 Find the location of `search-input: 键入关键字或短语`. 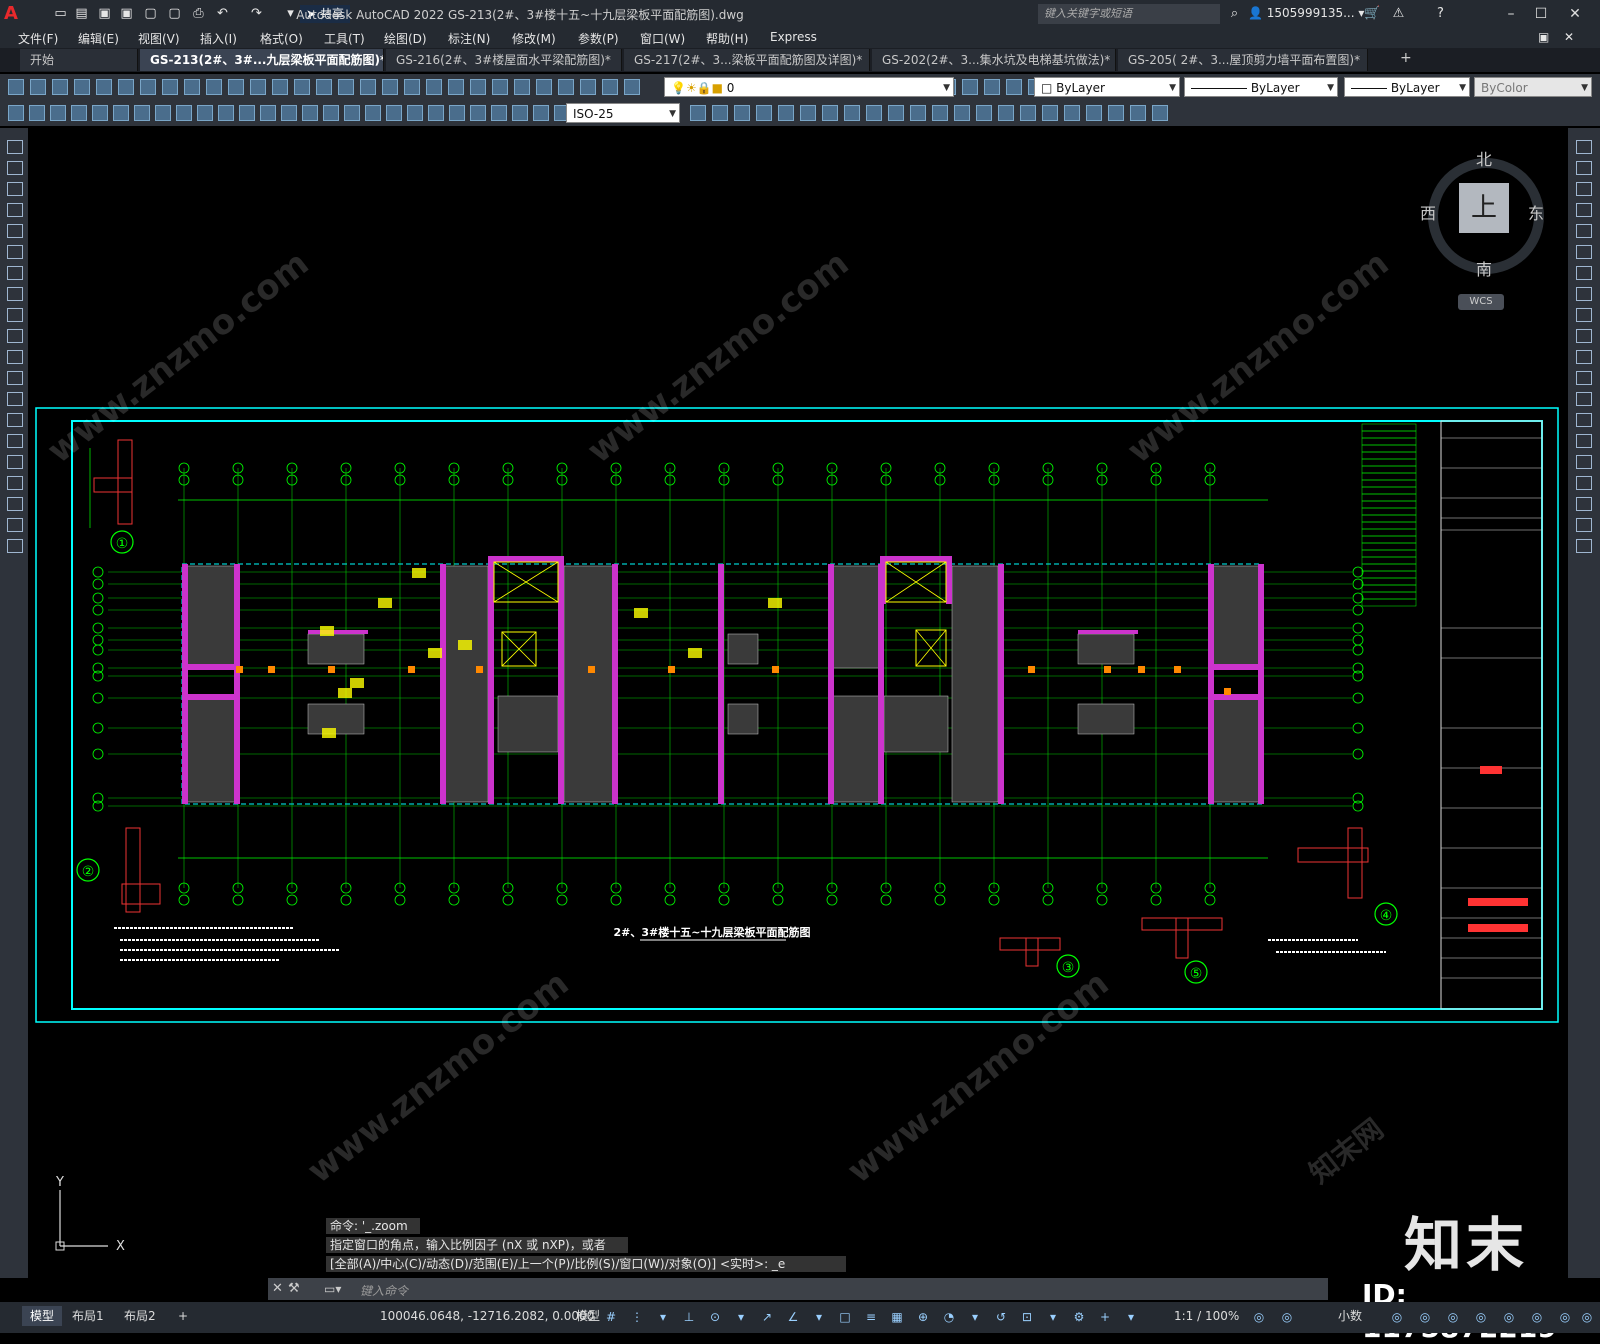

search-input: 键入关键字或短语 is located at coordinates (1129, 14).